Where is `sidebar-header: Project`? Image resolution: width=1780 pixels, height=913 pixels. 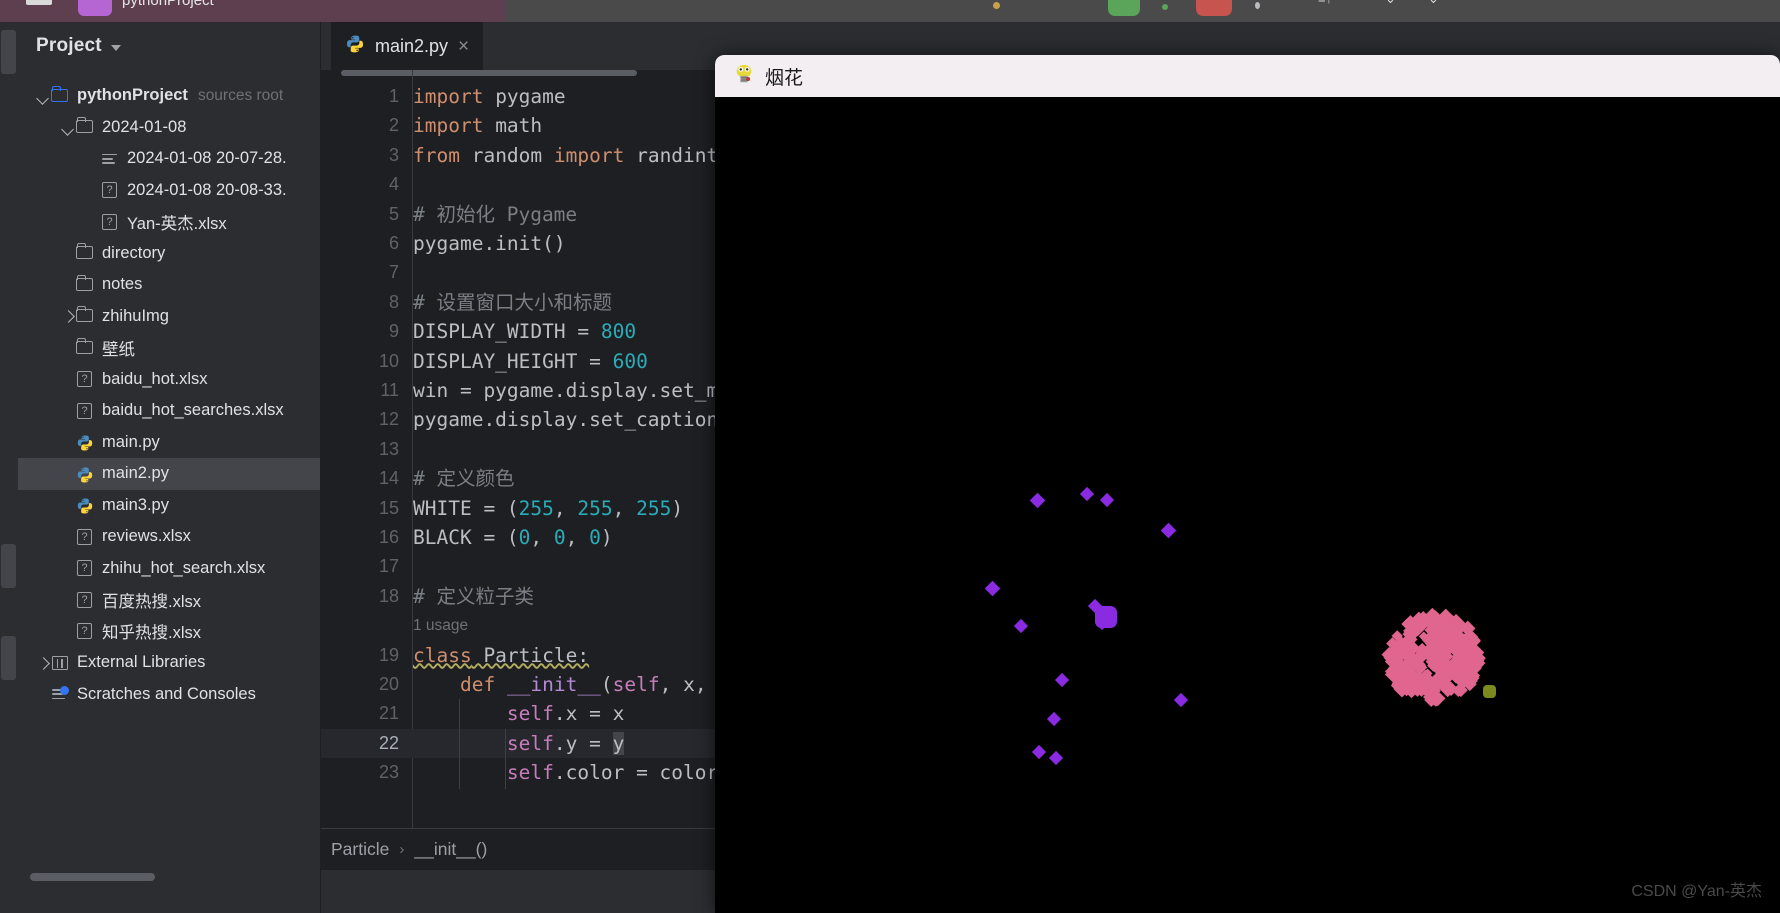 sidebar-header: Project is located at coordinates (169, 46).